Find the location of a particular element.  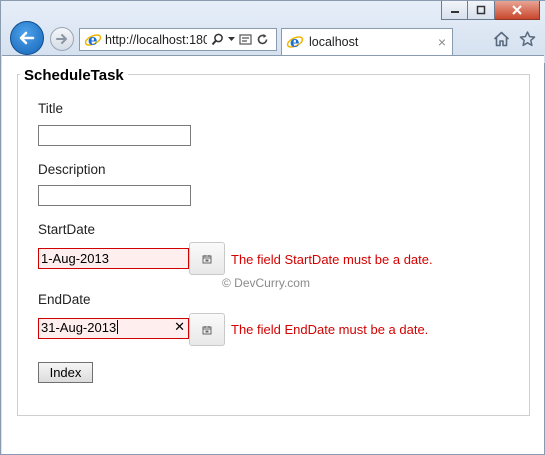

dropdown-arrow-icon is located at coordinates (231, 39).